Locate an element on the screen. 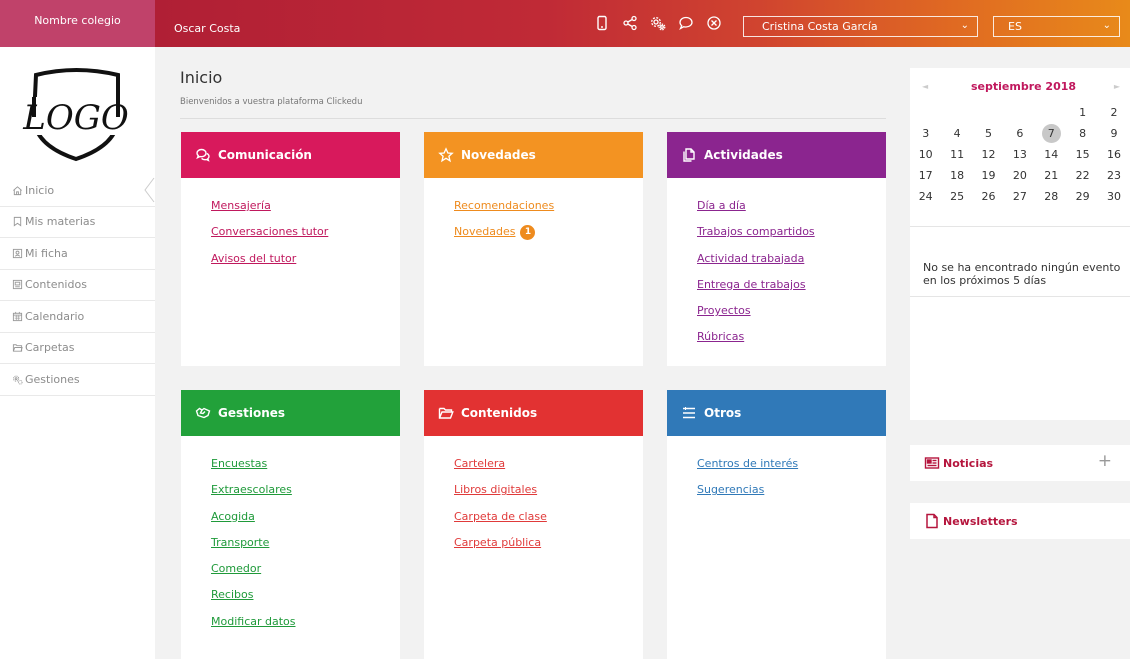 The image size is (1130, 659). link-libros-digitales: Libros digitales is located at coordinates (548, 496).